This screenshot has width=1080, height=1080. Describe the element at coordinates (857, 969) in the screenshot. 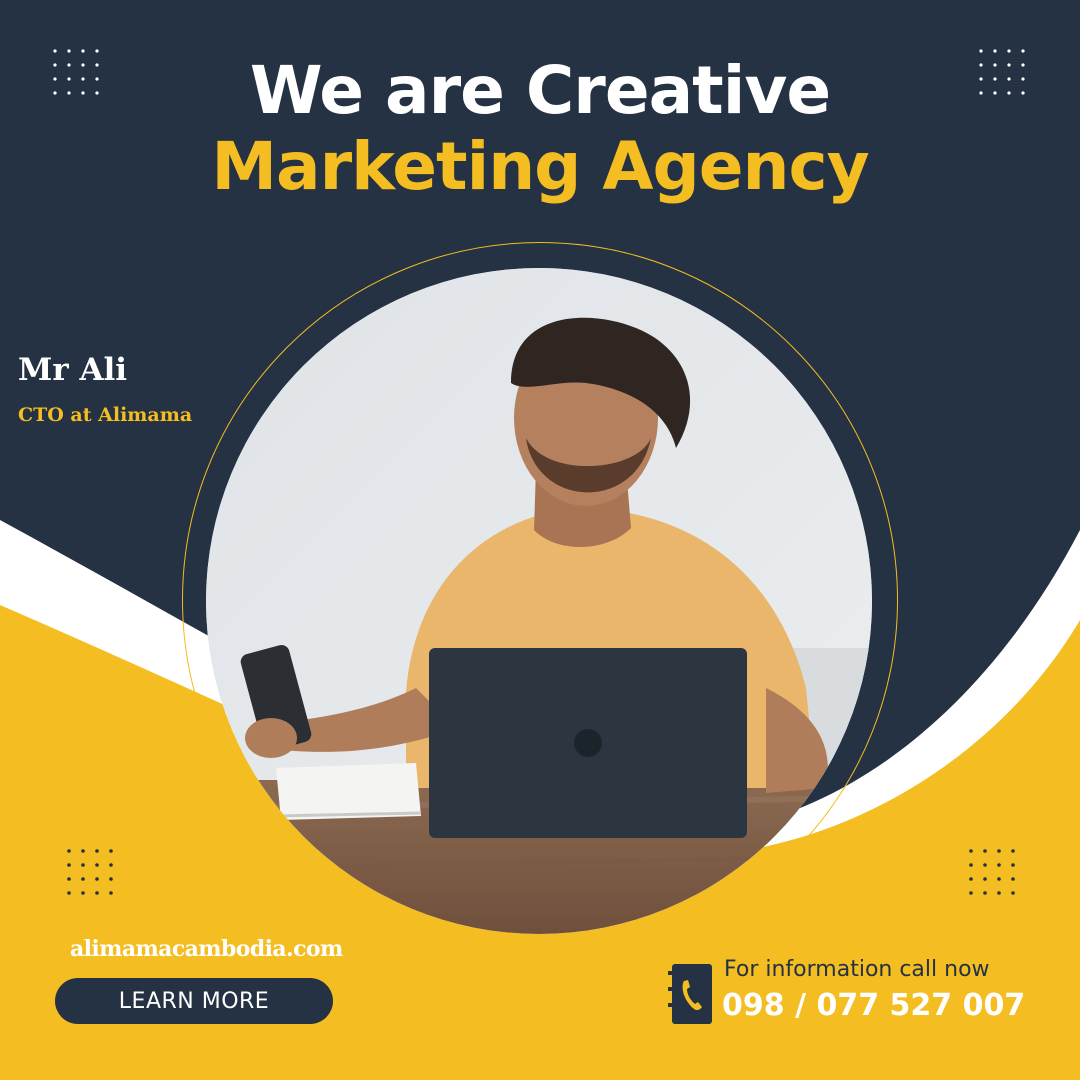

I see `contact-caption: For information call now` at that location.